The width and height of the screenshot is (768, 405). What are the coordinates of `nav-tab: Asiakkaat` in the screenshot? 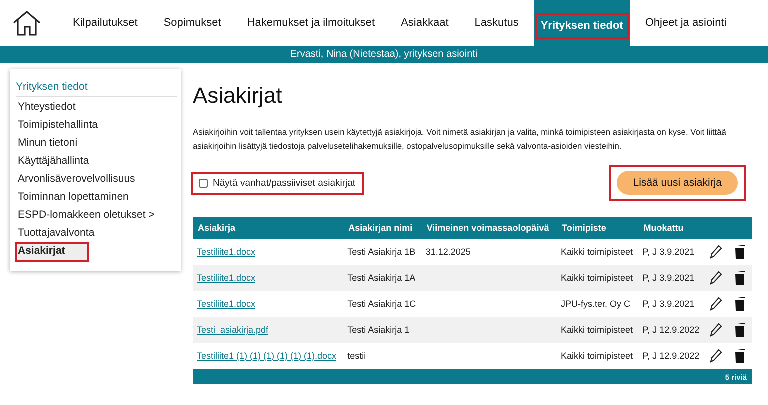 It's located at (425, 23).